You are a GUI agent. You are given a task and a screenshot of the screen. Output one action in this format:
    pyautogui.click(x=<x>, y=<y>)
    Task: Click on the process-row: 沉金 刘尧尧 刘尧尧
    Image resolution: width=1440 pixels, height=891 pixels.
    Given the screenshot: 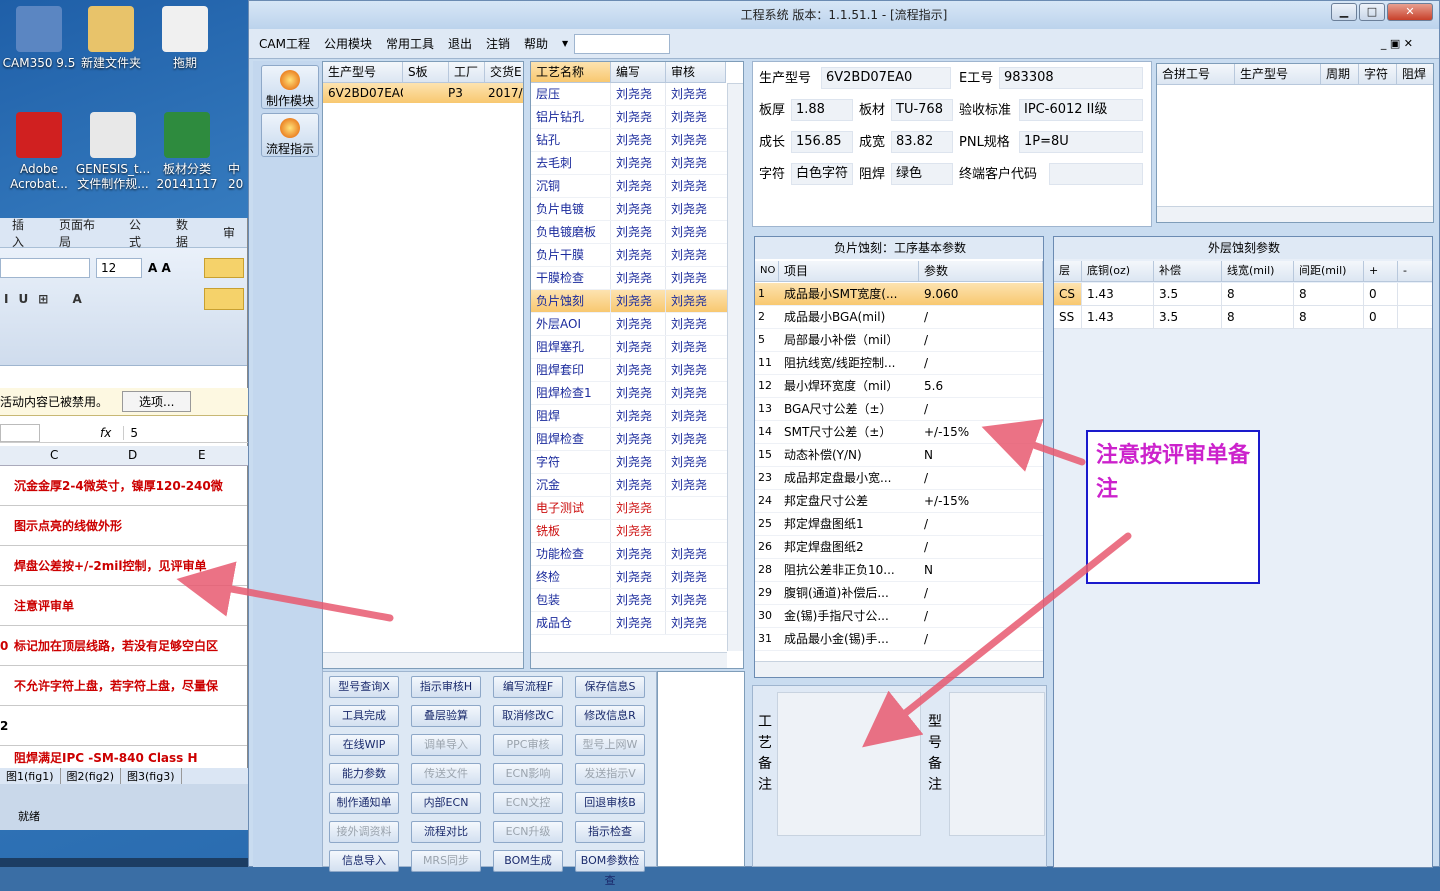 What is the action you would take?
    pyautogui.click(x=629, y=485)
    